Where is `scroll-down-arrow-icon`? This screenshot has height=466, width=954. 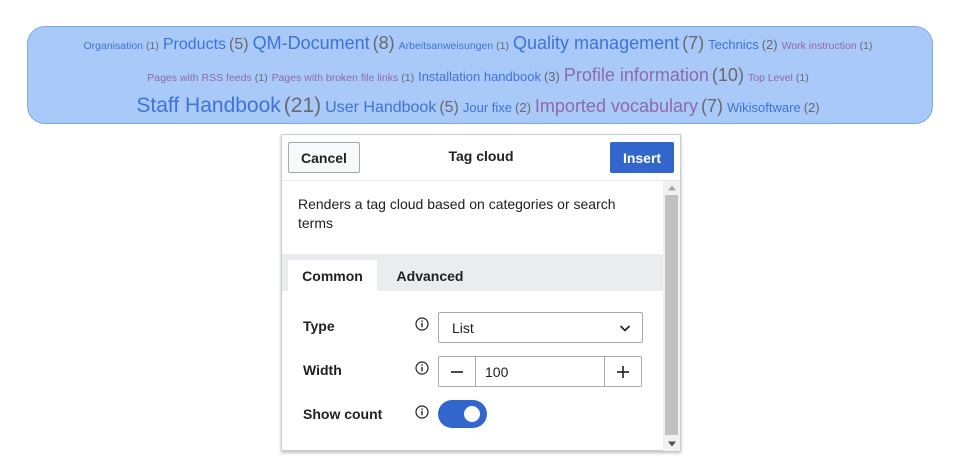 scroll-down-arrow-icon is located at coordinates (671, 444).